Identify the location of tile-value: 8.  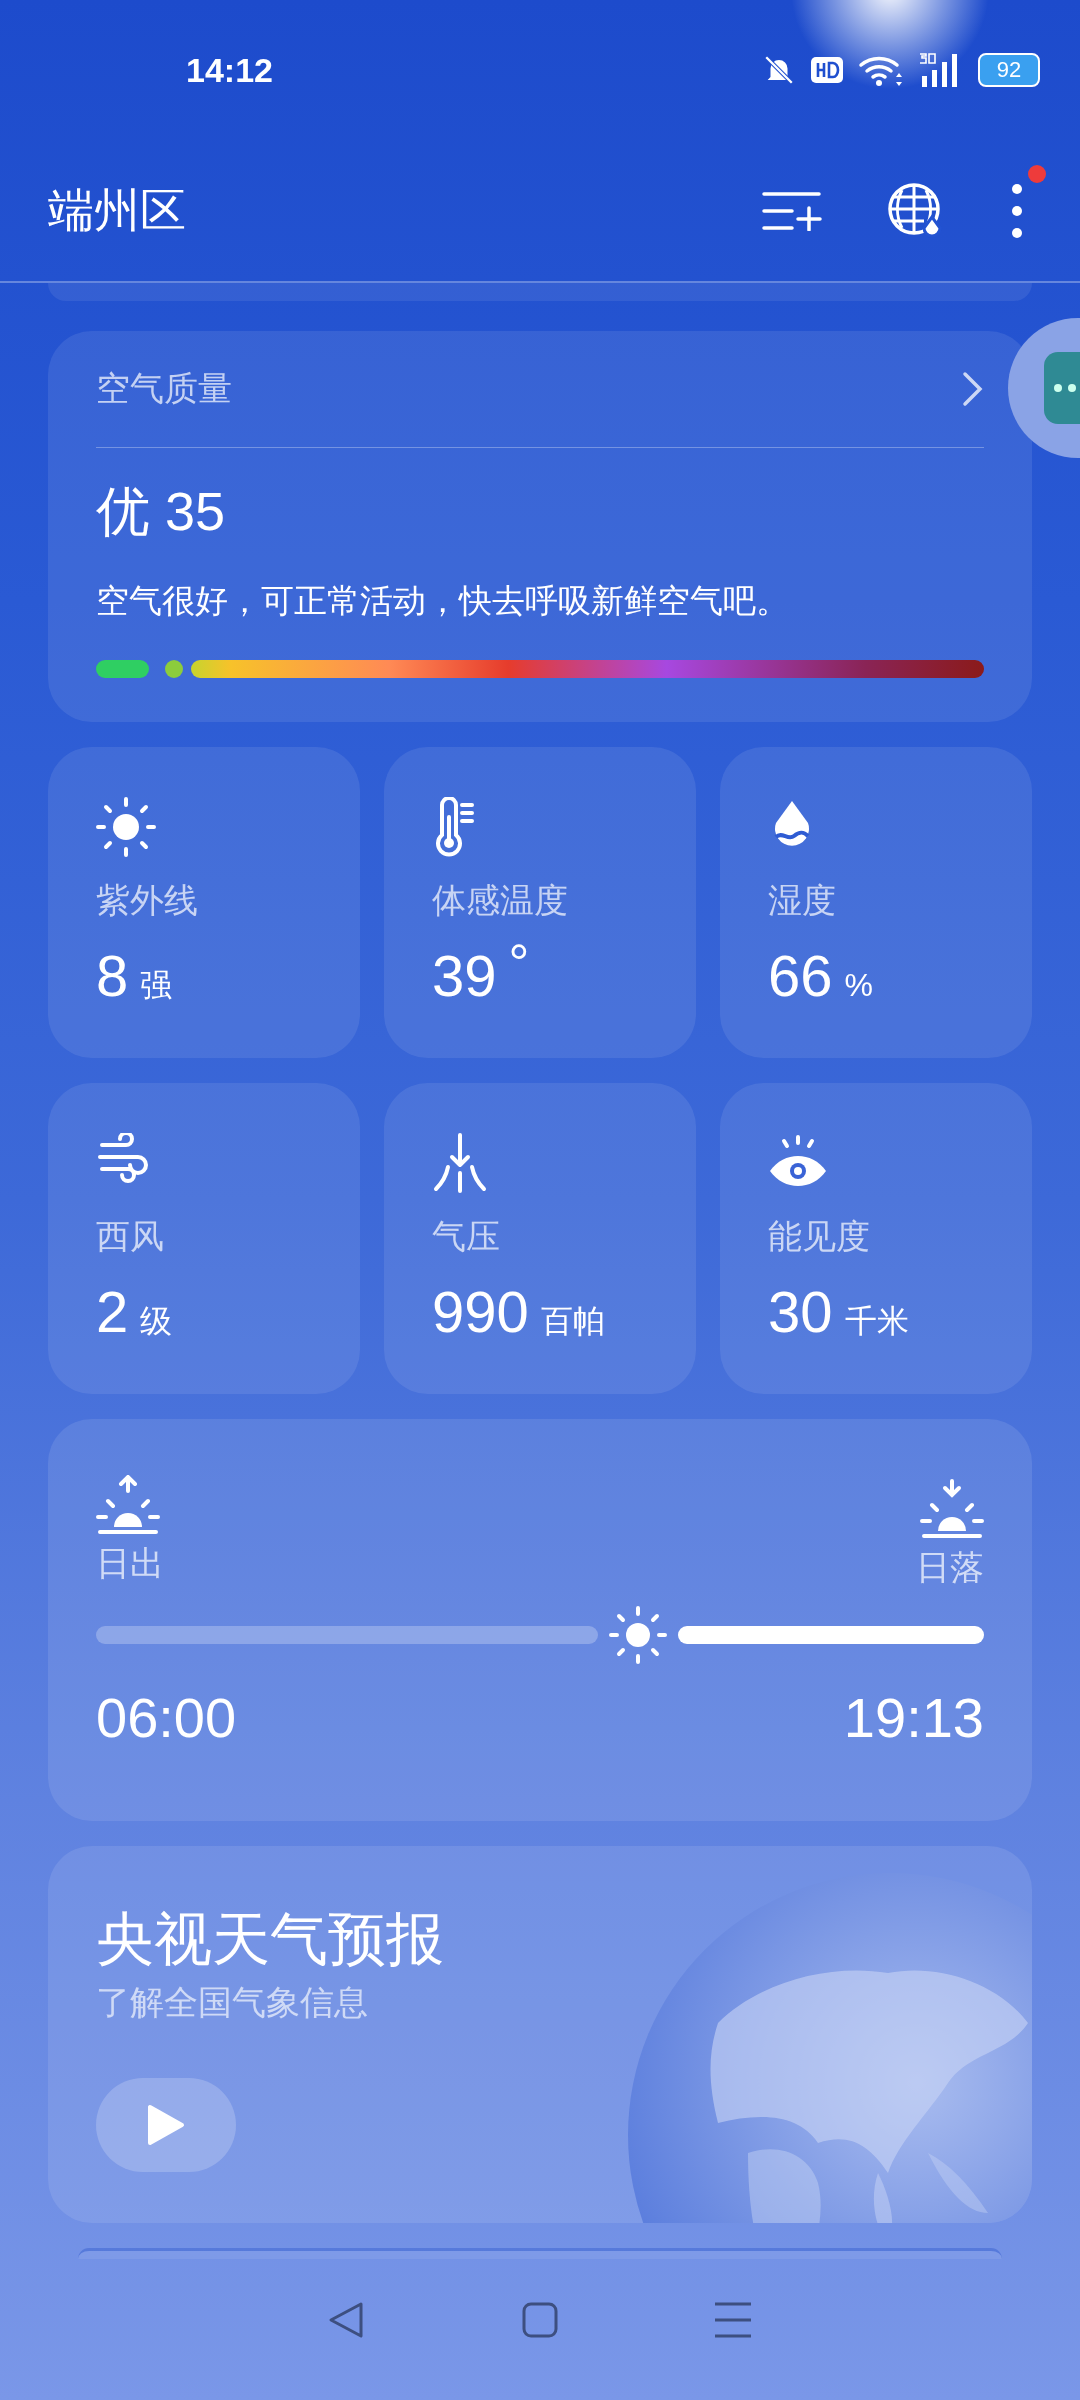
(112, 976).